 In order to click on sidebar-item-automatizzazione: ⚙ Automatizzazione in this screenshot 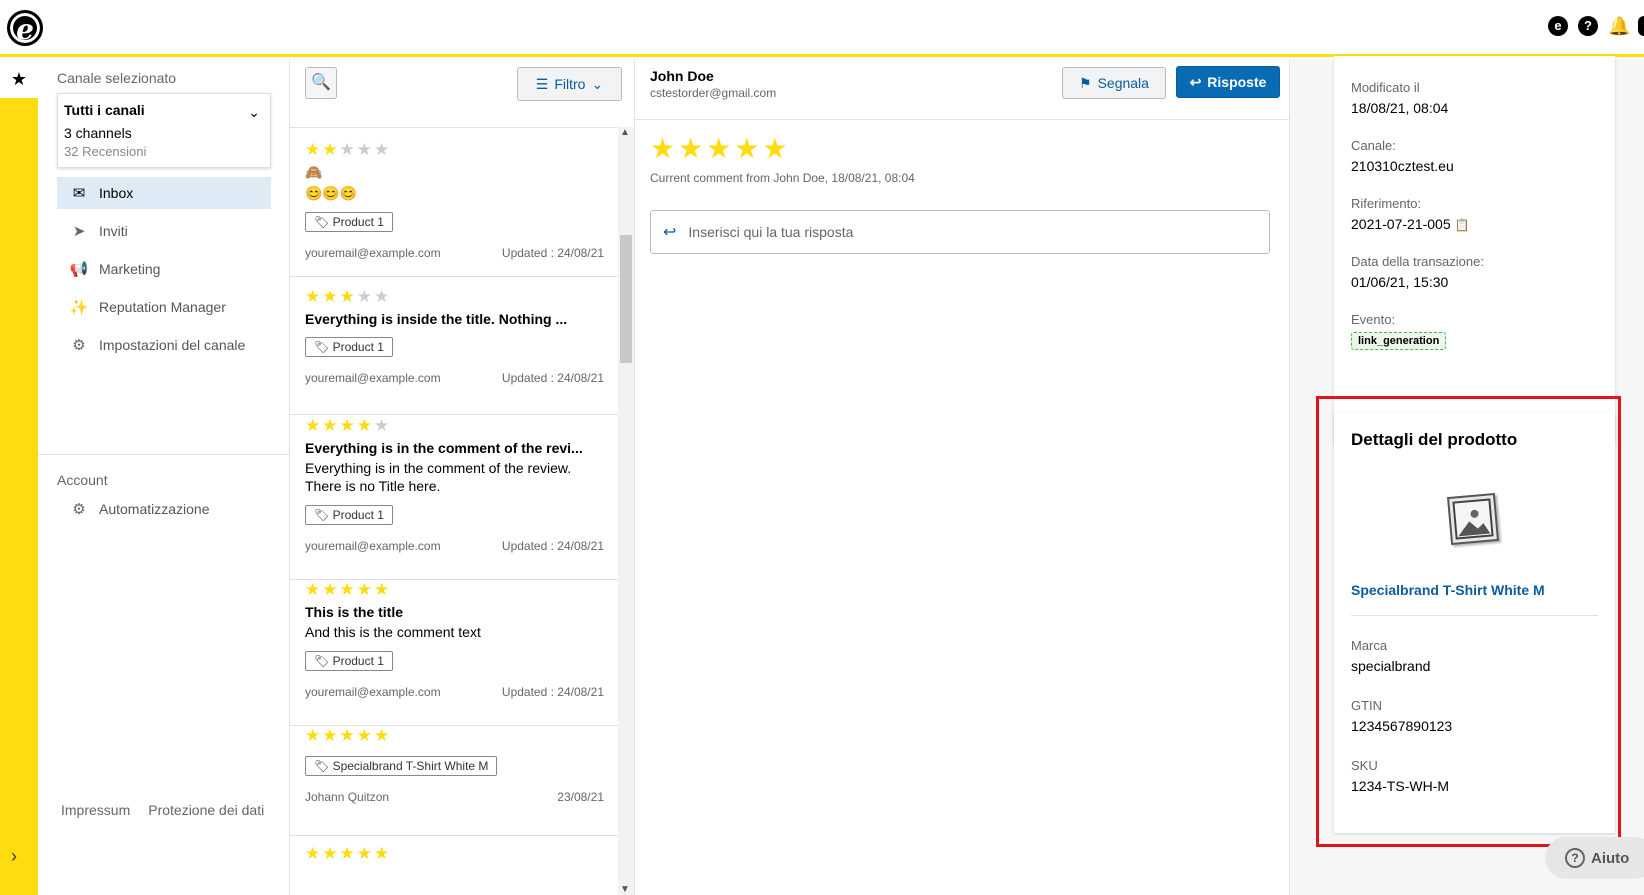, I will do `click(164, 509)`.